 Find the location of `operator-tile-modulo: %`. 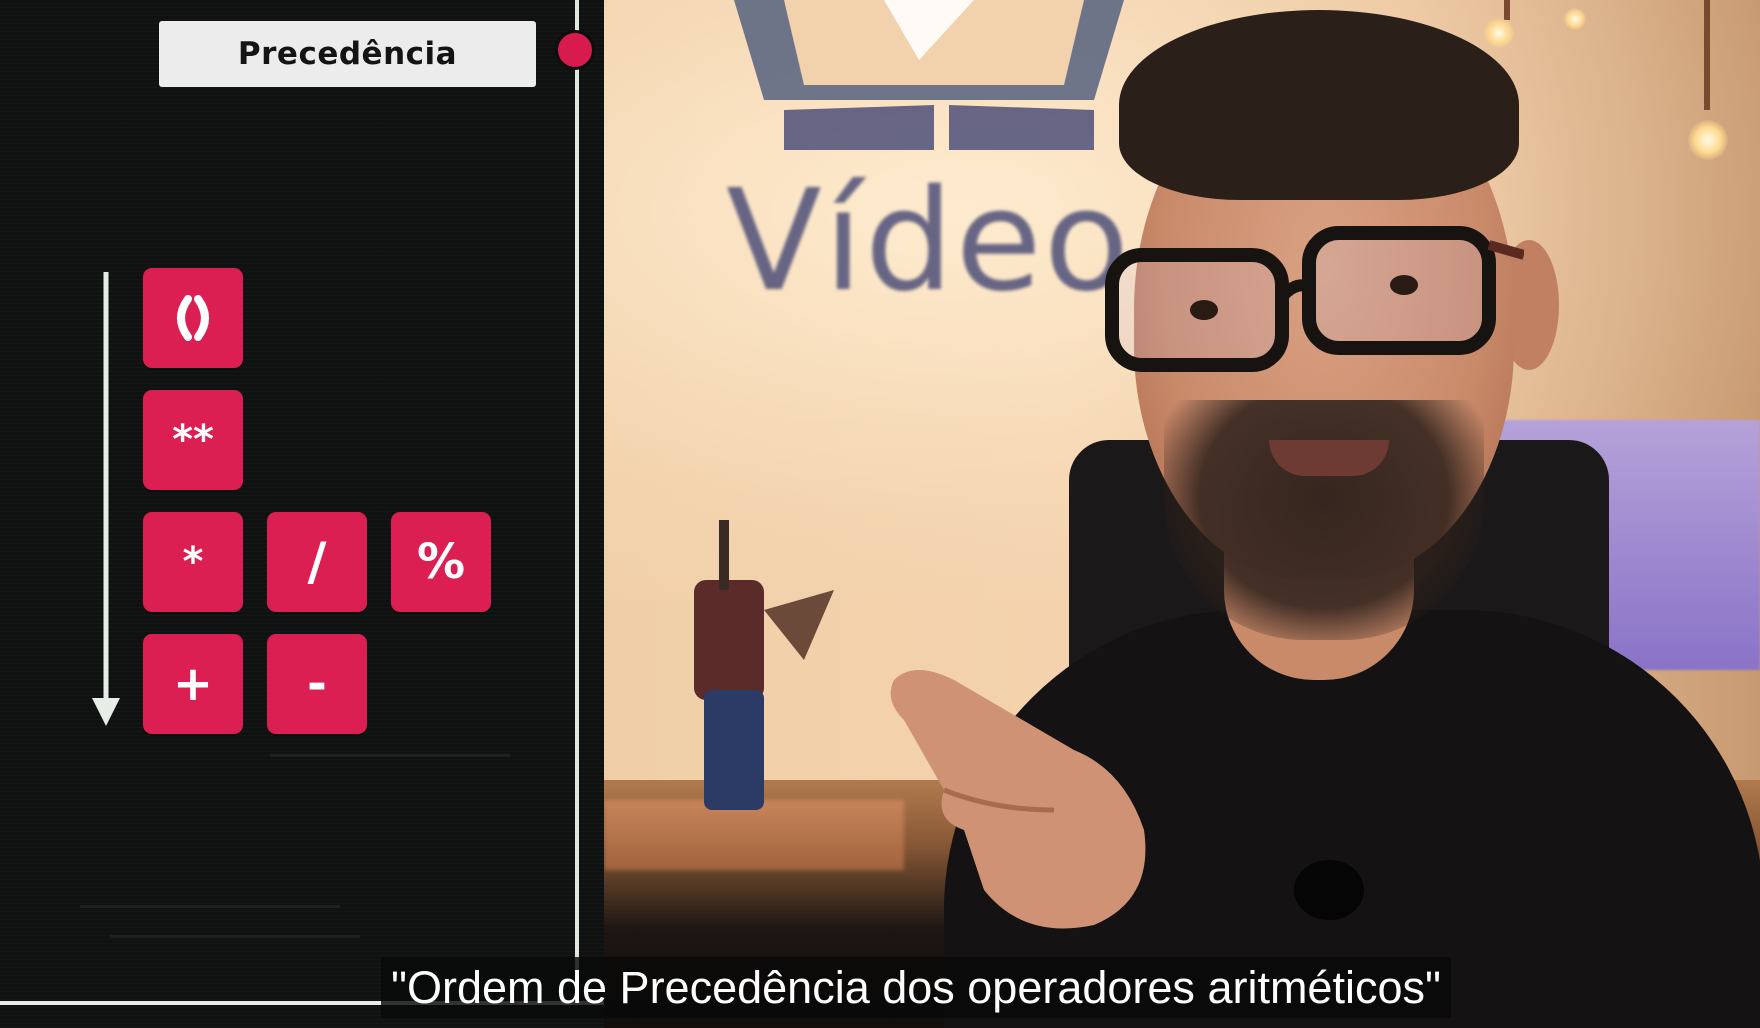

operator-tile-modulo: % is located at coordinates (441, 562).